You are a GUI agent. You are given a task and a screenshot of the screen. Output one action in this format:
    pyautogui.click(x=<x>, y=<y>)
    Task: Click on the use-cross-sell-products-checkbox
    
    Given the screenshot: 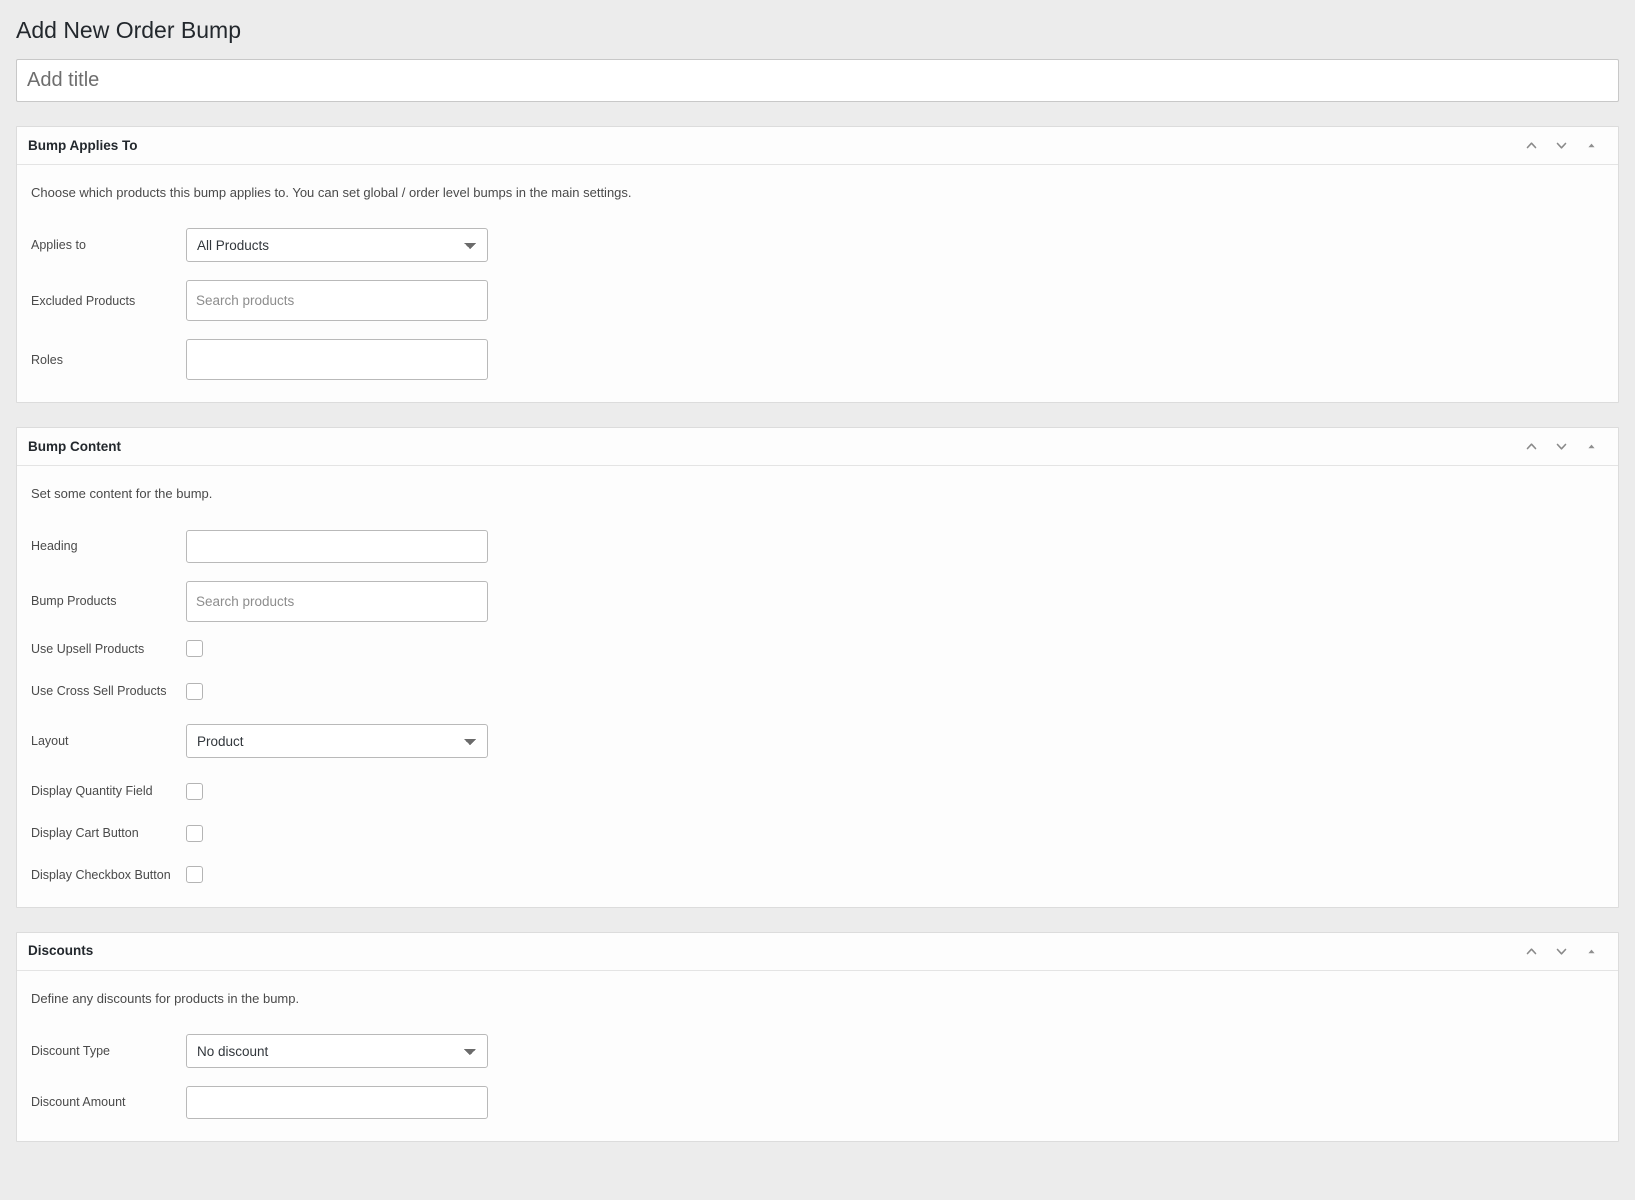 What is the action you would take?
    pyautogui.click(x=194, y=691)
    